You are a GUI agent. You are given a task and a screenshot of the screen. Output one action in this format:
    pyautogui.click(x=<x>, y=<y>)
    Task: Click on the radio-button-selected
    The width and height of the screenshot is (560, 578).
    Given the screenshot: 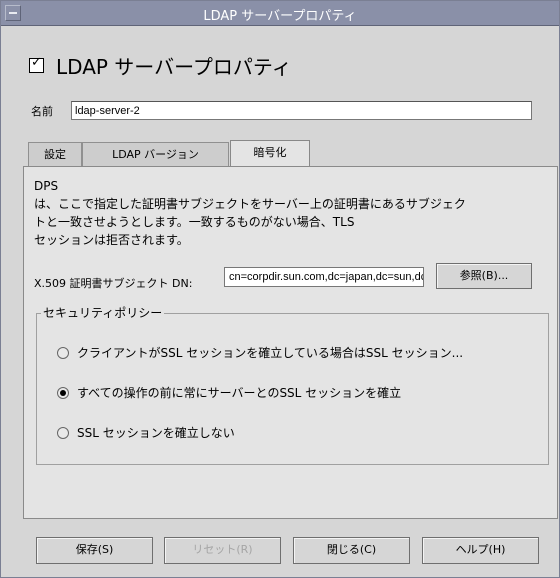 What is the action you would take?
    pyautogui.click(x=63, y=392)
    